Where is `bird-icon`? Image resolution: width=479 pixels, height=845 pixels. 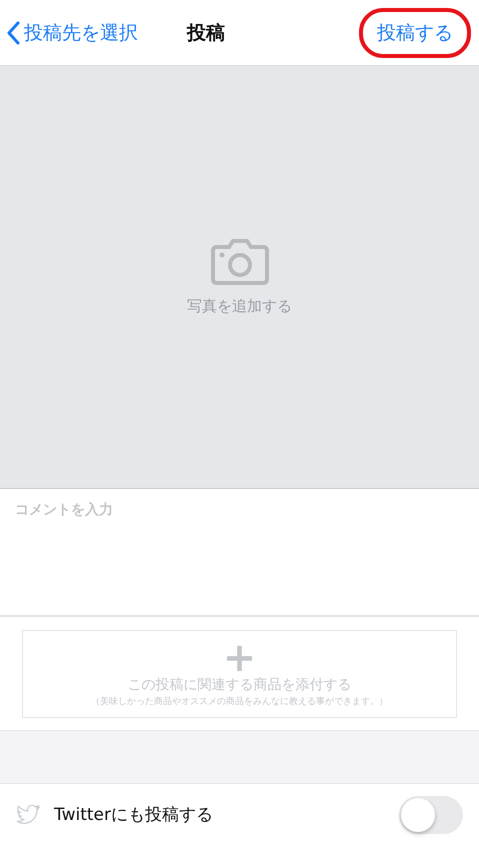 bird-icon is located at coordinates (28, 814).